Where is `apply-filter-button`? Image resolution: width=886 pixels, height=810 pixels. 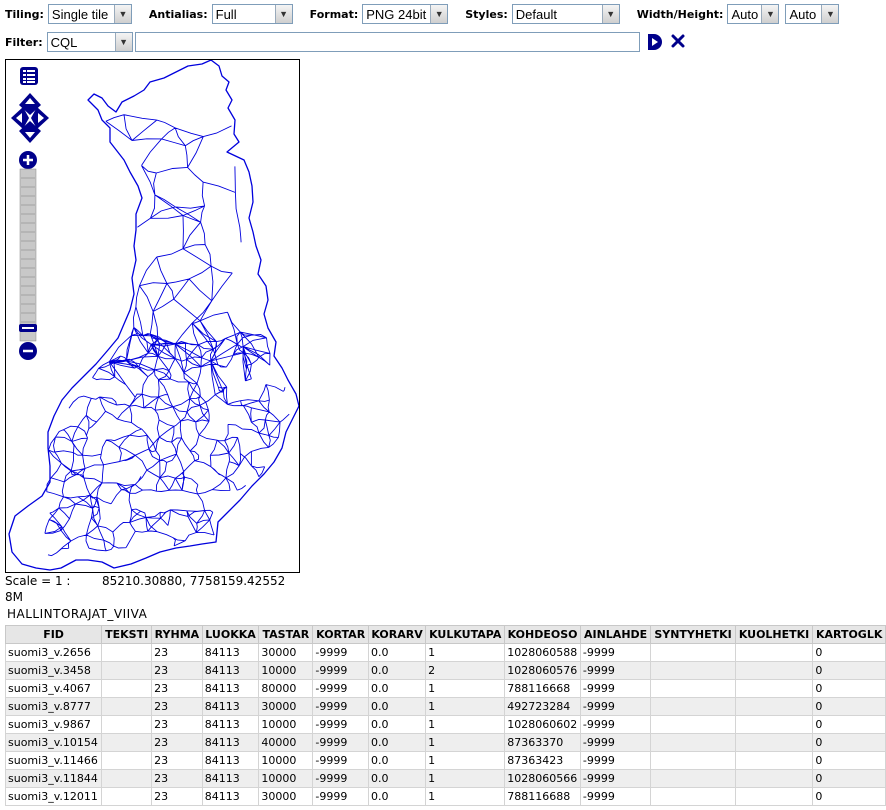 apply-filter-button is located at coordinates (655, 42).